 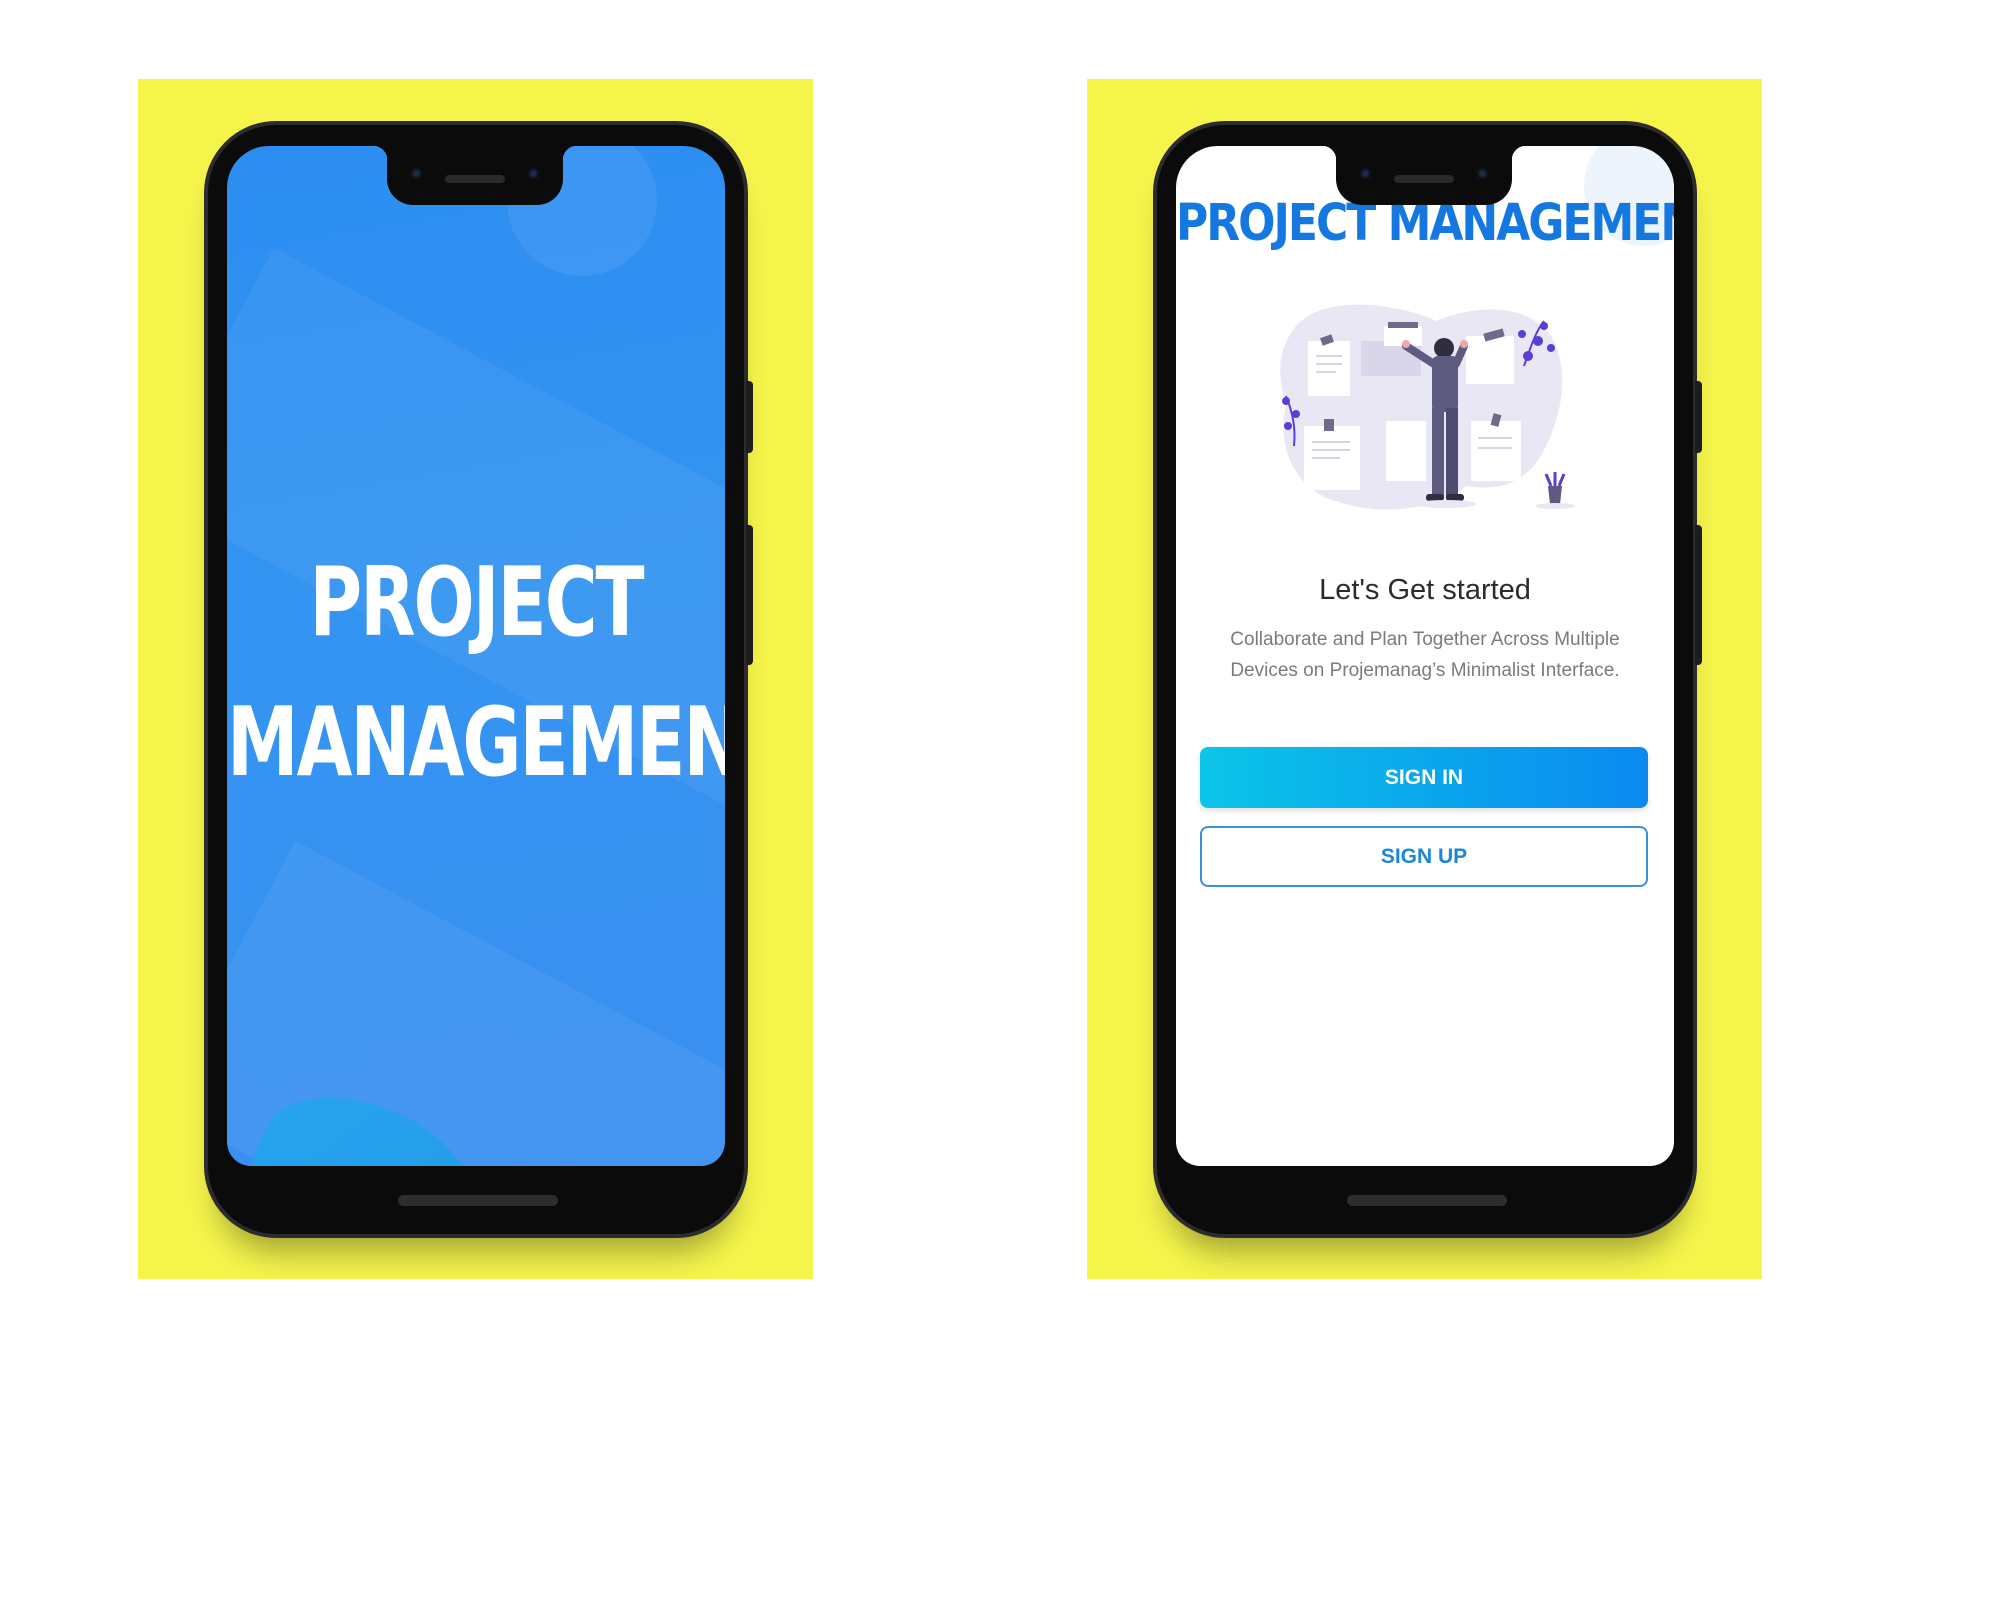 I want to click on welcome-heading: Let's Get started, so click(x=1425, y=590).